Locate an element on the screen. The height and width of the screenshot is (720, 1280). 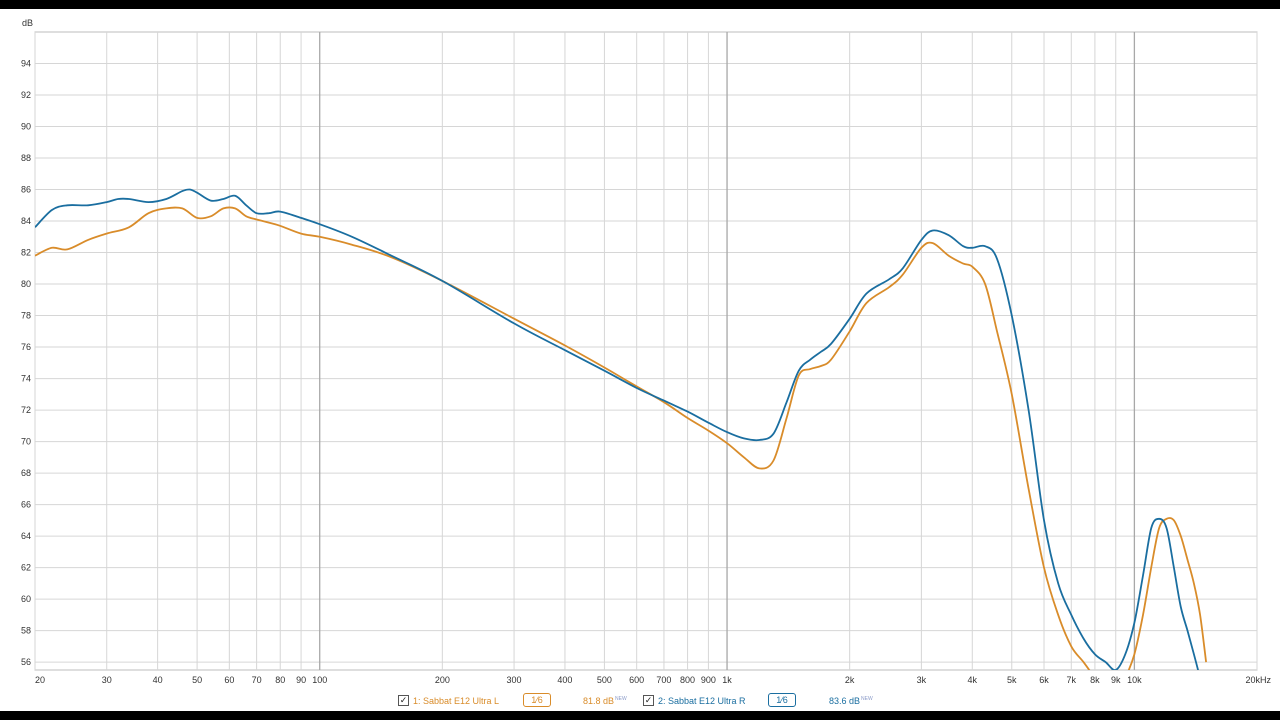
y-tick-label: 78 is located at coordinates (26, 316).